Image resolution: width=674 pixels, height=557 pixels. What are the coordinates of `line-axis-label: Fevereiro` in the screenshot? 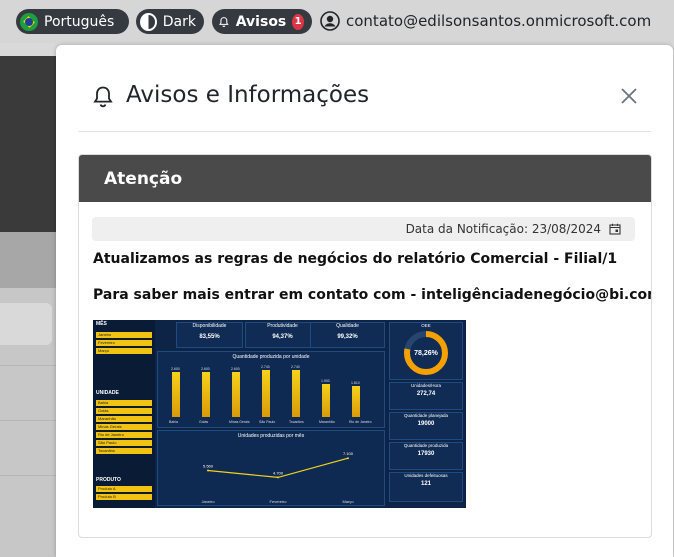 It's located at (279, 501).